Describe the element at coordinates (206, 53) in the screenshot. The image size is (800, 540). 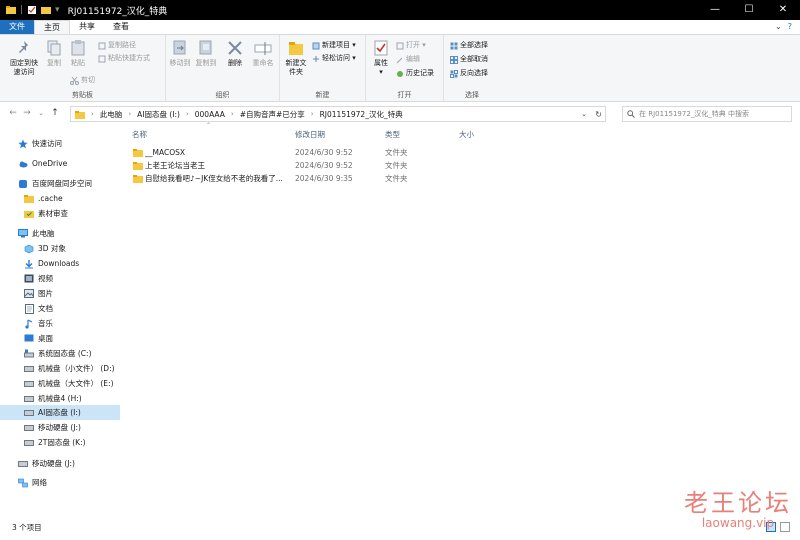
I see `copy-to-button: 复制到` at that location.